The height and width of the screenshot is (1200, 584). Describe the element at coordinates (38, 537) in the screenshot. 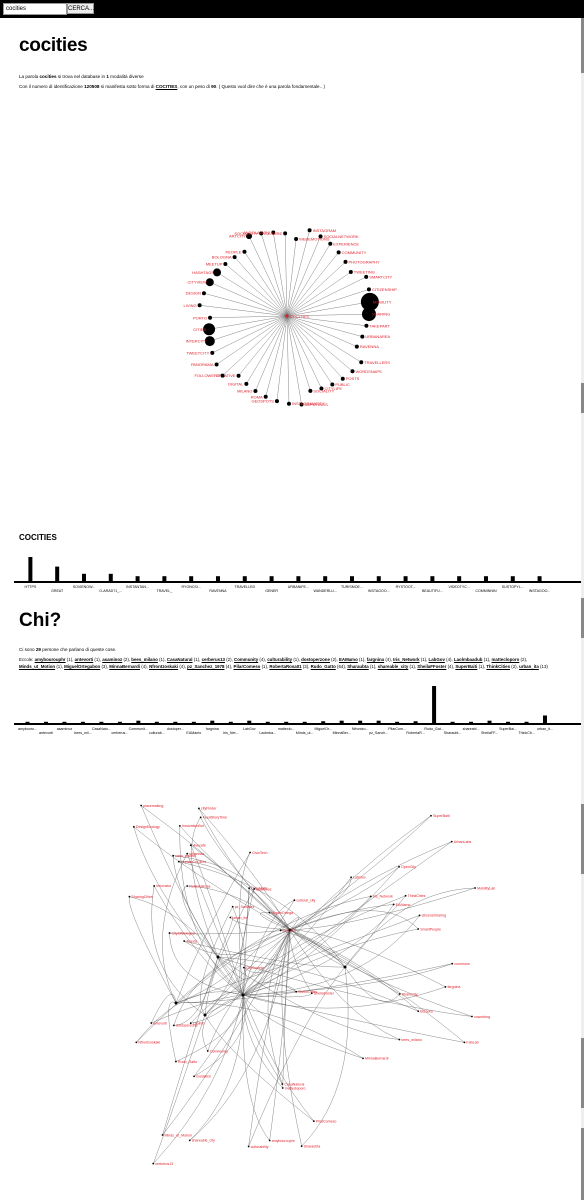

I see `section-heading-word: COCITIES` at that location.